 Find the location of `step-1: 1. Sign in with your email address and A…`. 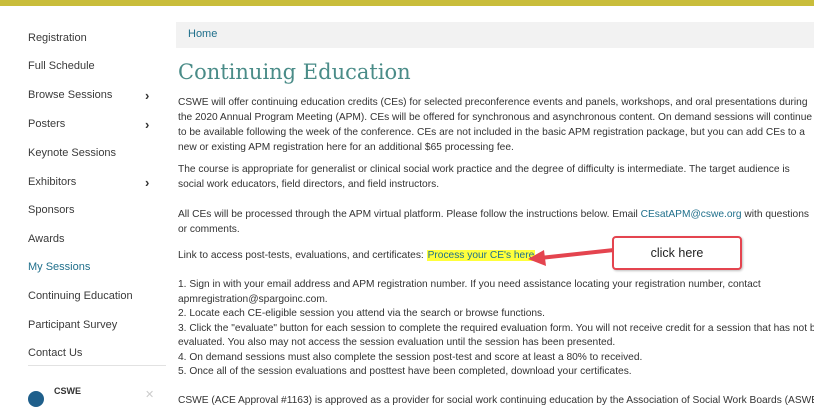

step-1: 1. Sign in with your email address and A… is located at coordinates (469, 284).